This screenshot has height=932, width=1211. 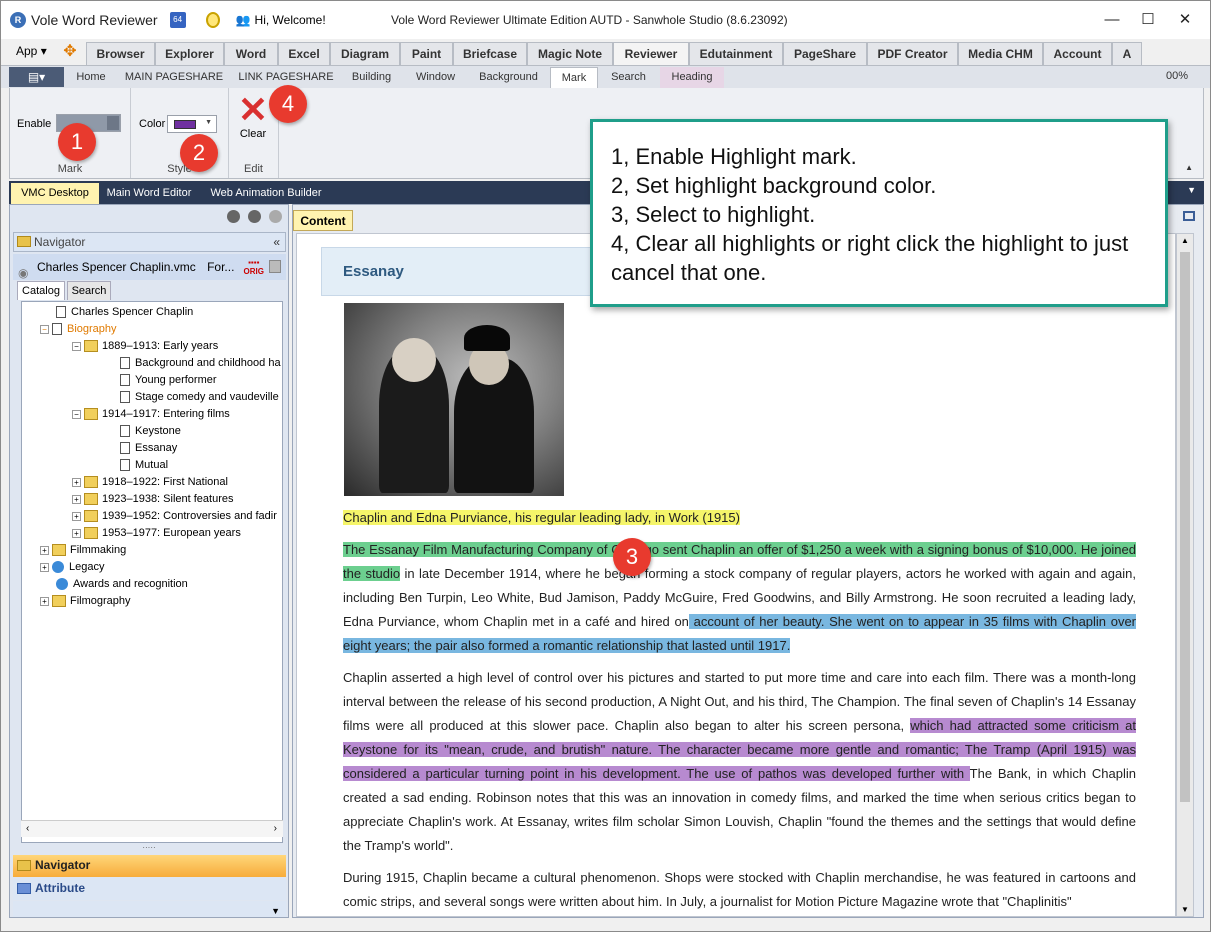 I want to click on restore-window-icon, so click(x=1189, y=216).